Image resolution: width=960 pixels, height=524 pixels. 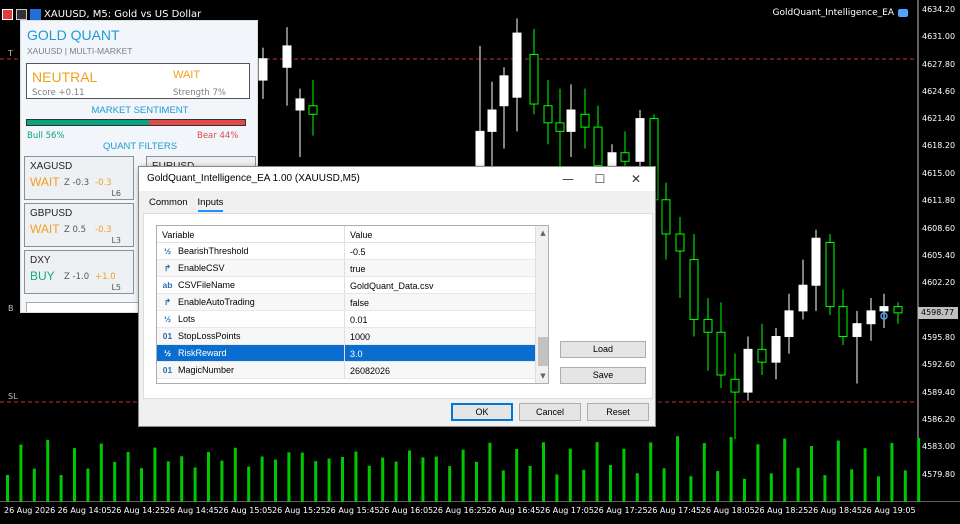 I want to click on column-header-variable: Variable, so click(x=251, y=234).